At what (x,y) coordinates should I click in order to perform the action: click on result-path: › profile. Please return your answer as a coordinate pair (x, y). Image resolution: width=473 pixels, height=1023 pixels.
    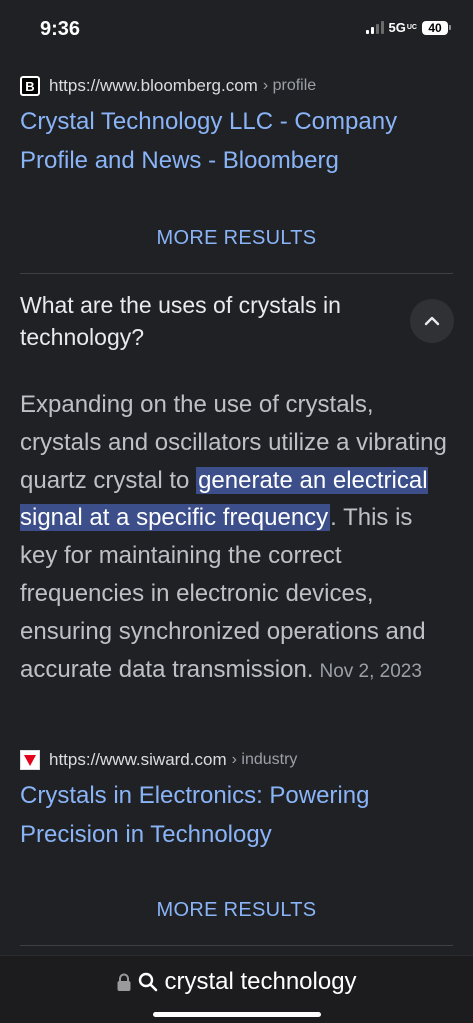
    Looking at the image, I should click on (289, 85).